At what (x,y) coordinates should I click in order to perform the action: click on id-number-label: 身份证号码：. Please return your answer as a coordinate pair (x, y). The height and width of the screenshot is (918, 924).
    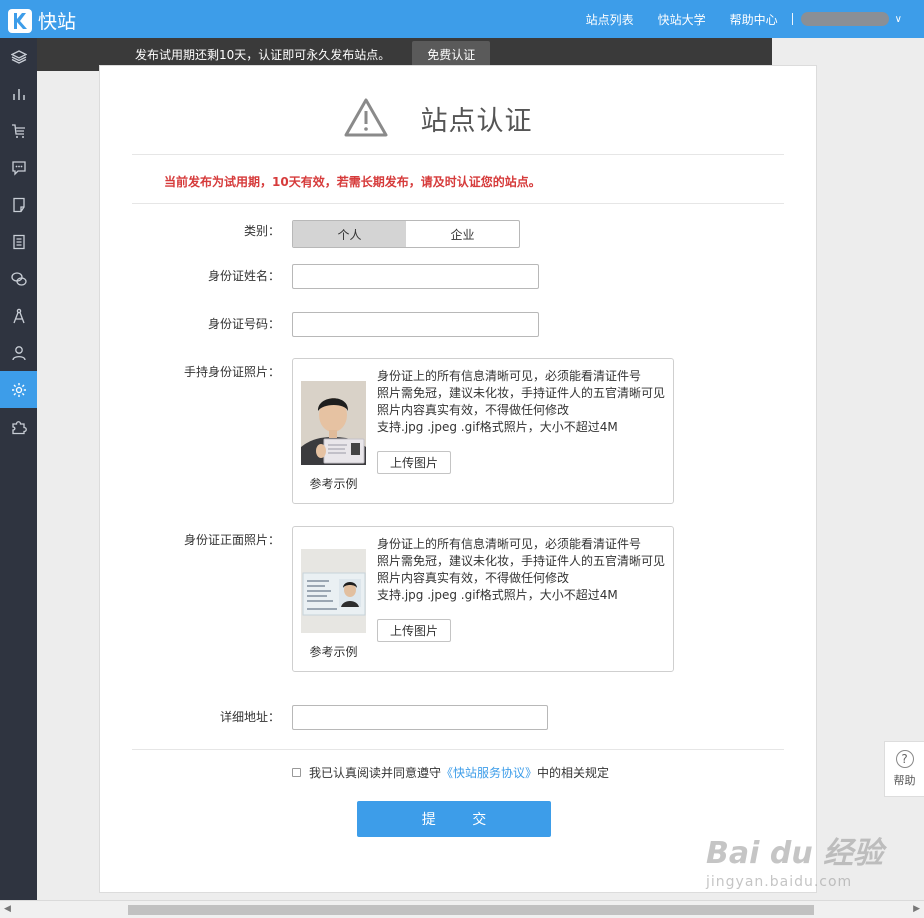
    Looking at the image, I should click on (243, 324).